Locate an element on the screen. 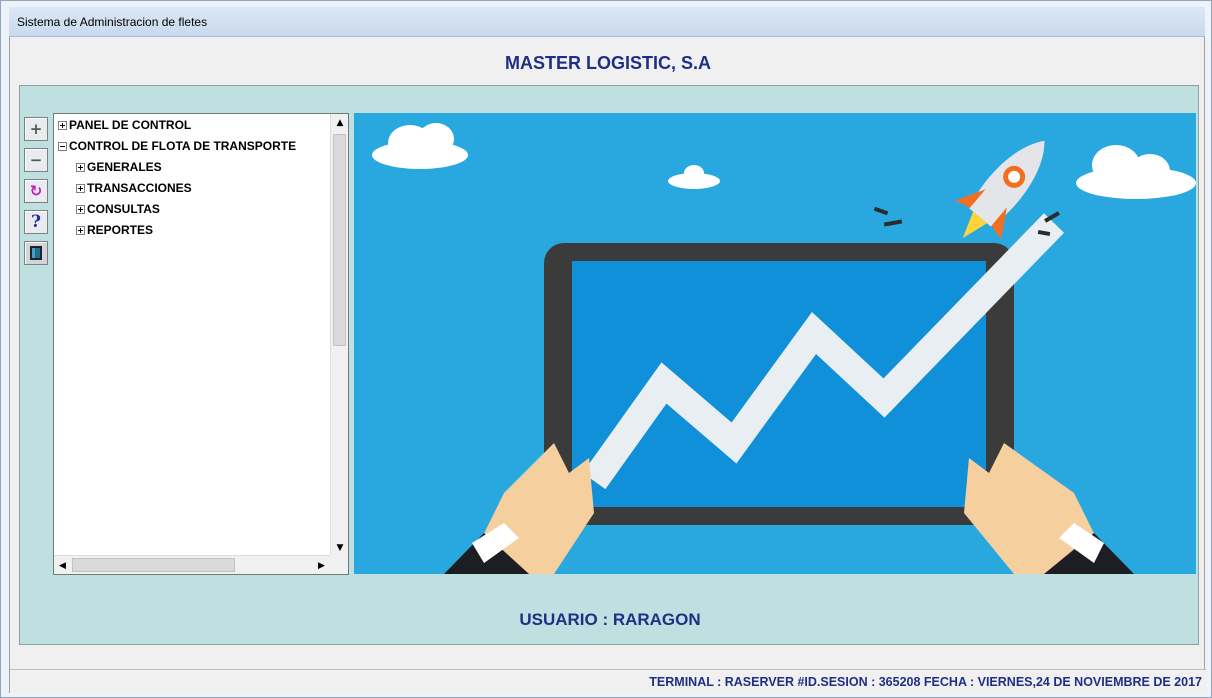  tree-horizontal-scrollbar: ◀ ▶ is located at coordinates (192, 564).